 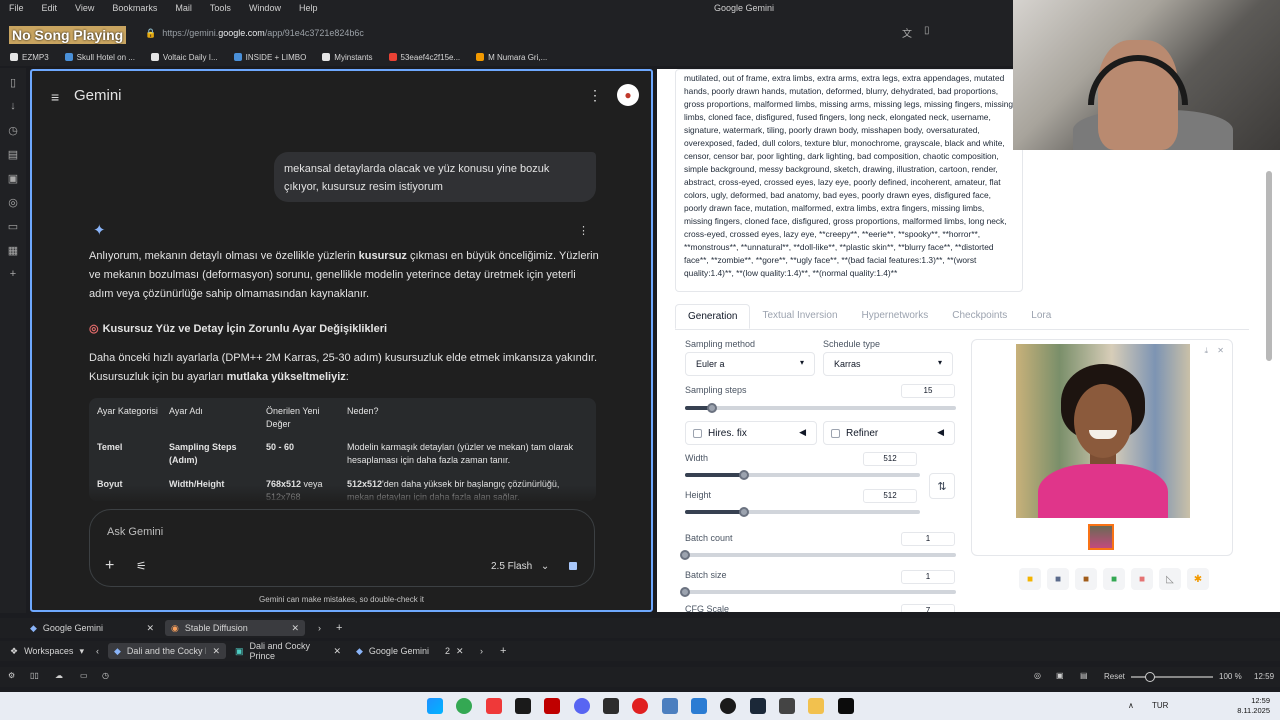 What do you see at coordinates (799, 316) in the screenshot?
I see `tab-textual-inversion: Textual Inversion` at bounding box center [799, 316].